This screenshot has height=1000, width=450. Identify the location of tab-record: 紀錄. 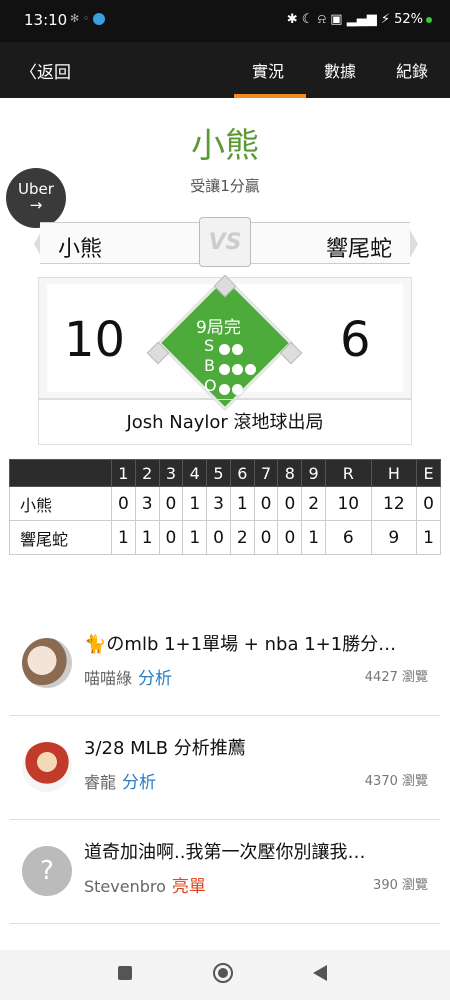
(412, 70).